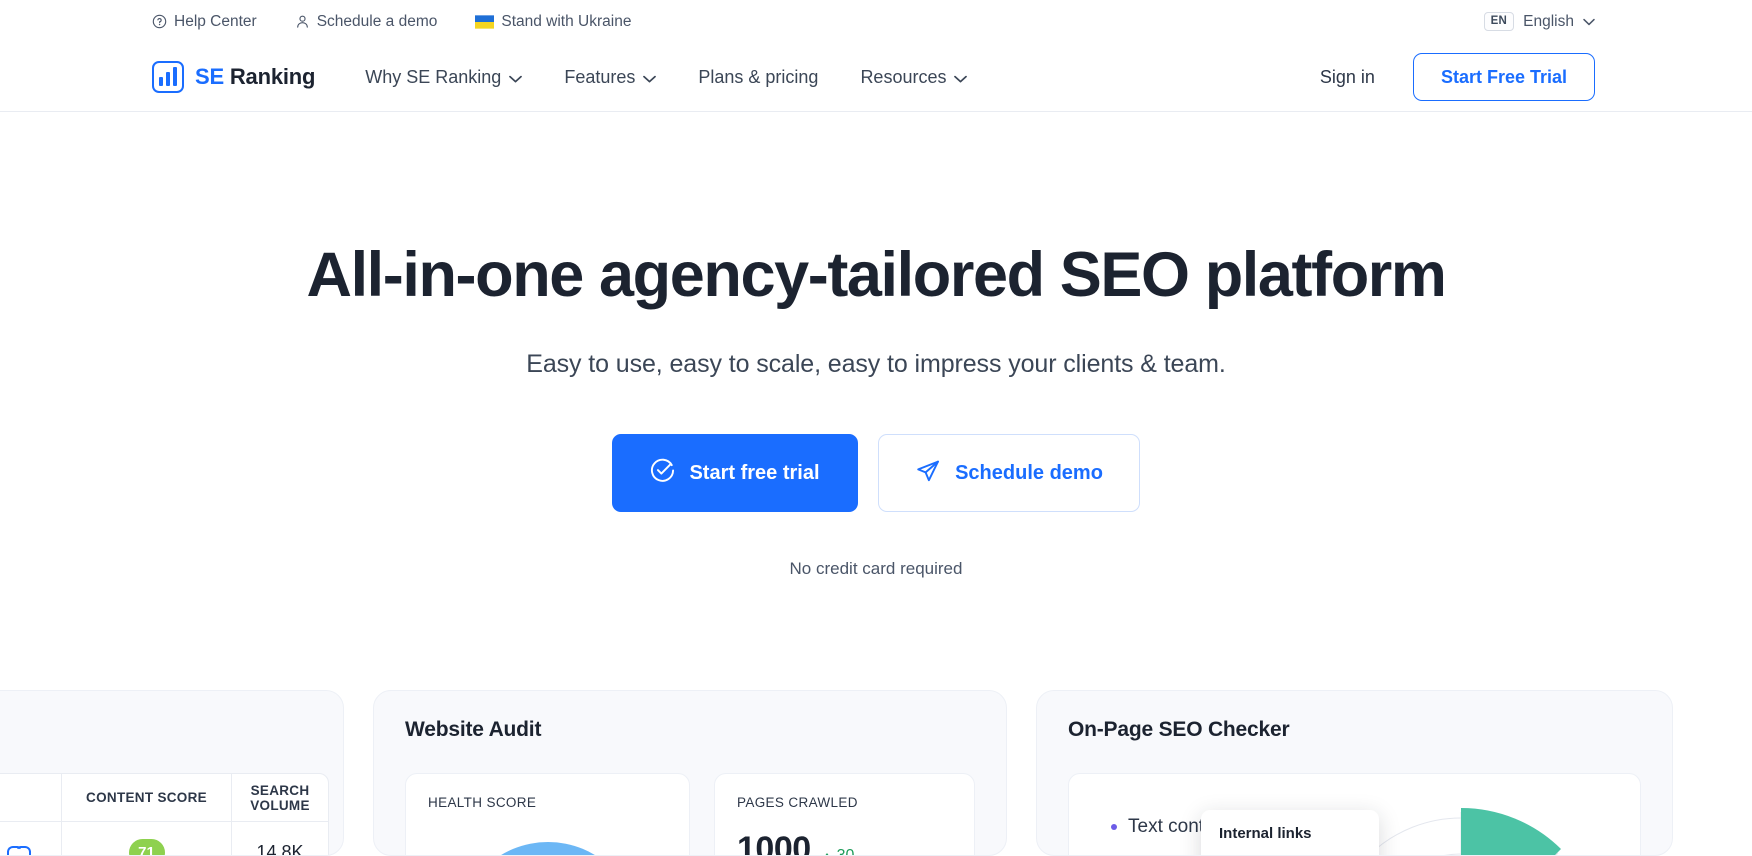  What do you see at coordinates (1503, 77) in the screenshot?
I see `start-free-trial-button: Start Free Trial` at bounding box center [1503, 77].